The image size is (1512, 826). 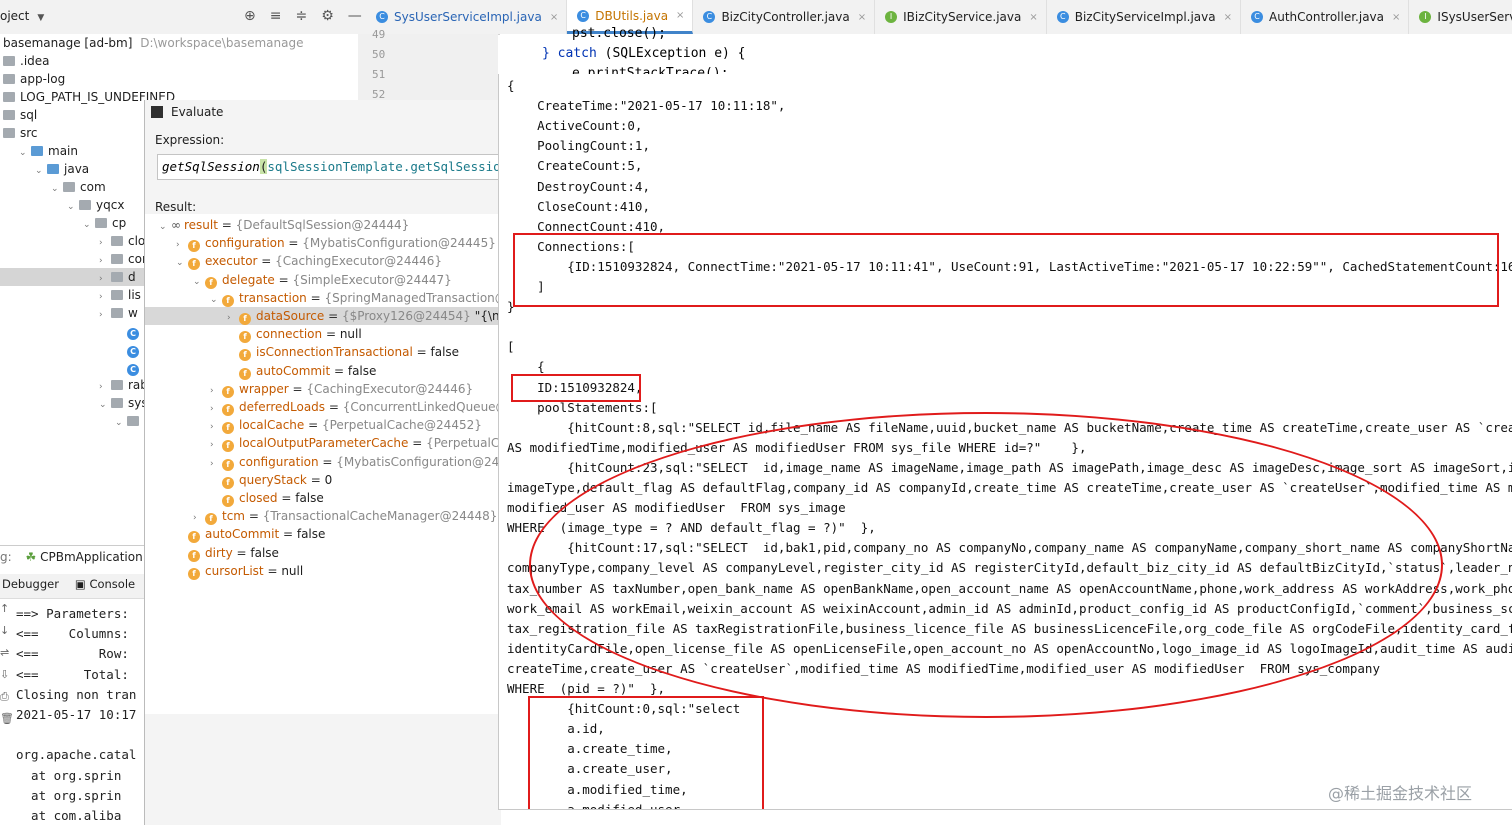 I want to click on file-tab: IISysUserService.java×, so click(x=1460, y=17).